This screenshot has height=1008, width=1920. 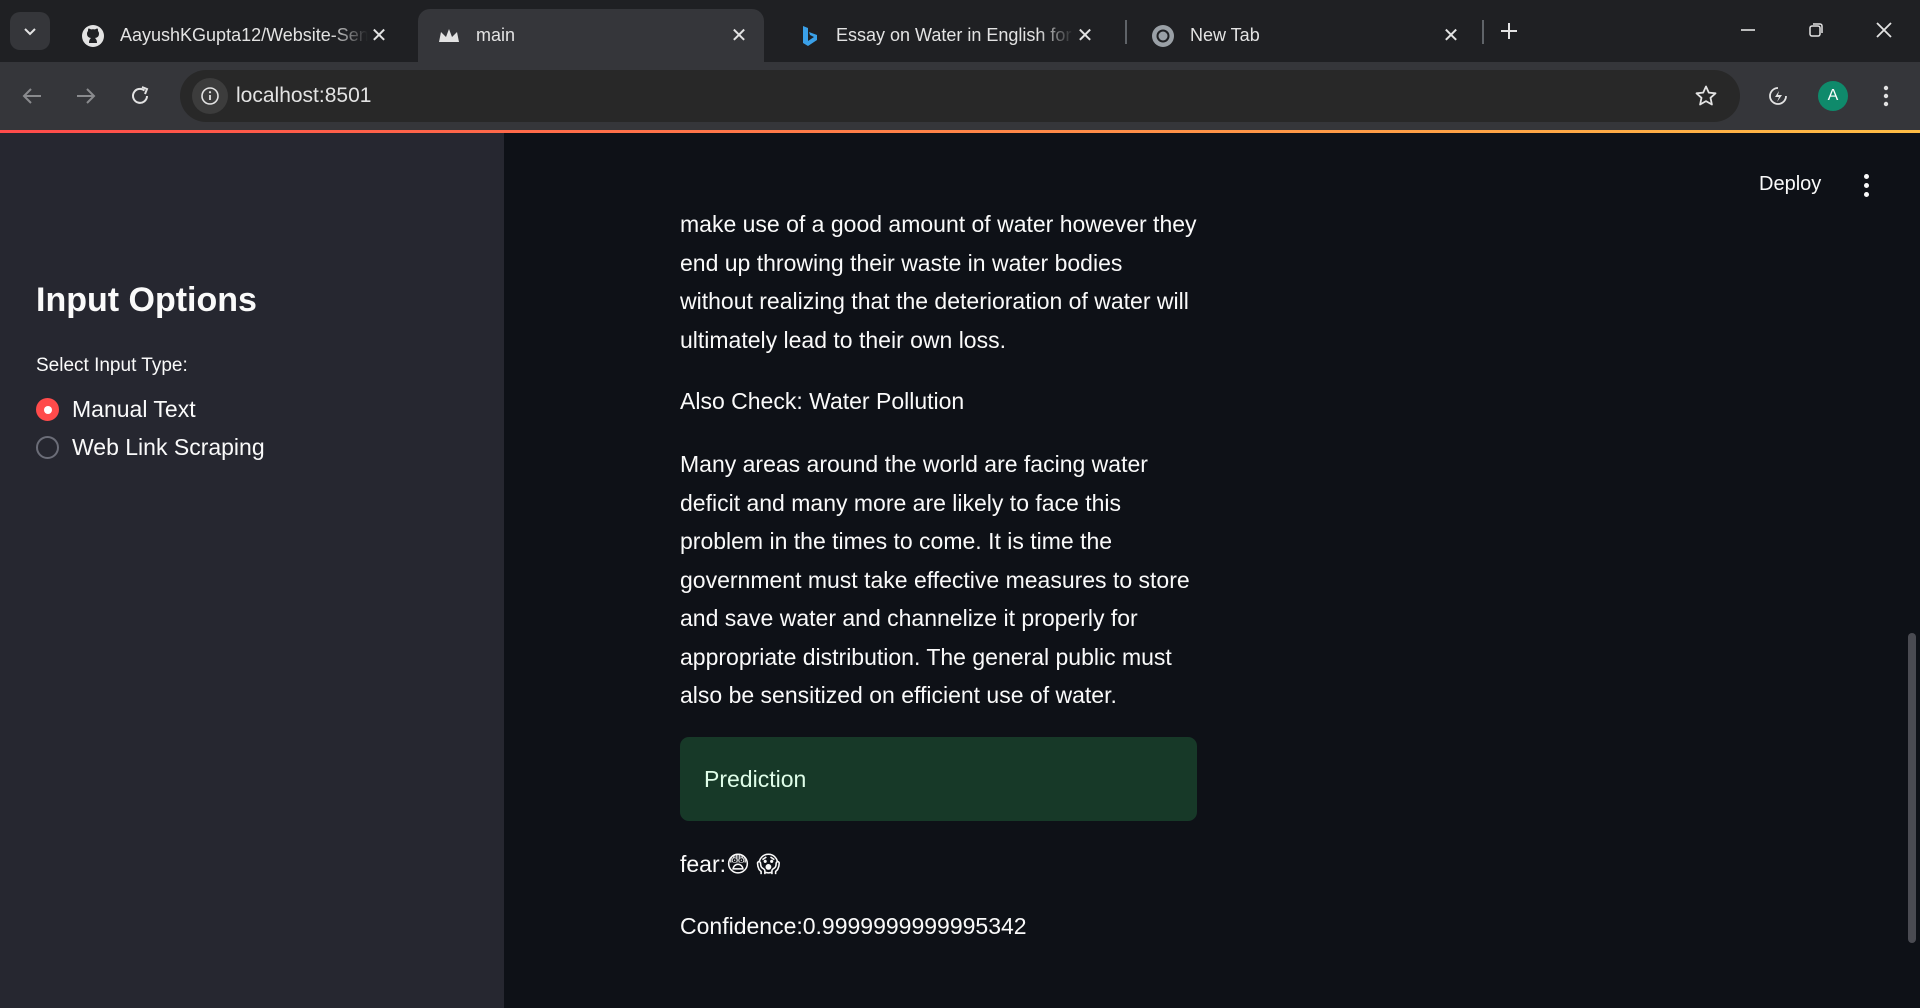 What do you see at coordinates (168, 447) in the screenshot?
I see `radio-option-label: Web Link Scraping` at bounding box center [168, 447].